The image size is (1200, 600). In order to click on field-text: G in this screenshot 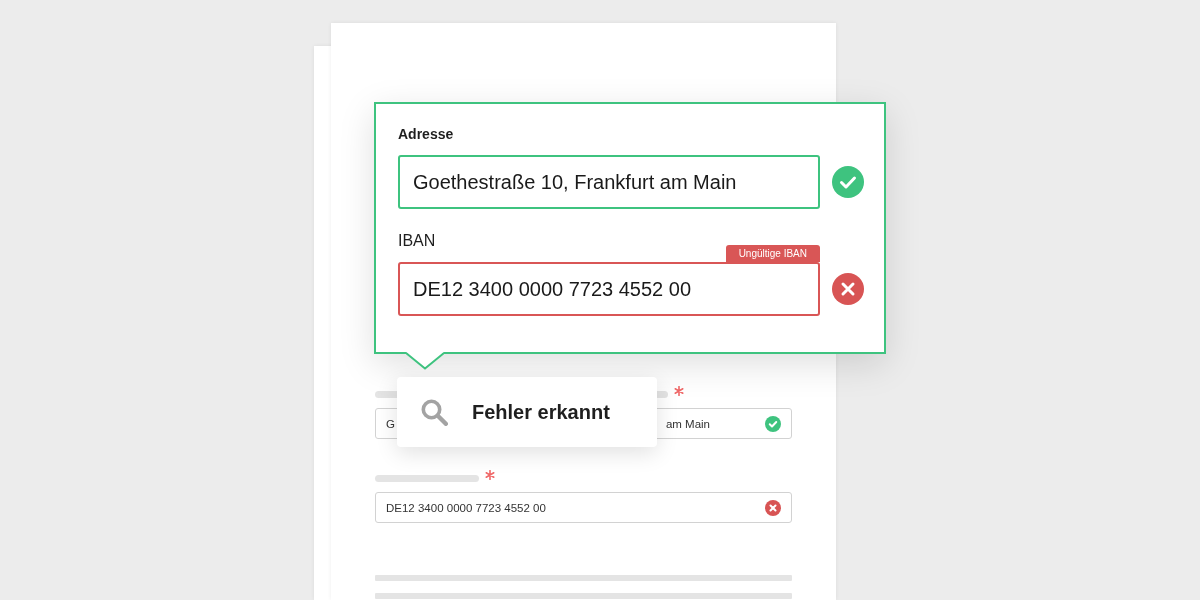, I will do `click(390, 423)`.